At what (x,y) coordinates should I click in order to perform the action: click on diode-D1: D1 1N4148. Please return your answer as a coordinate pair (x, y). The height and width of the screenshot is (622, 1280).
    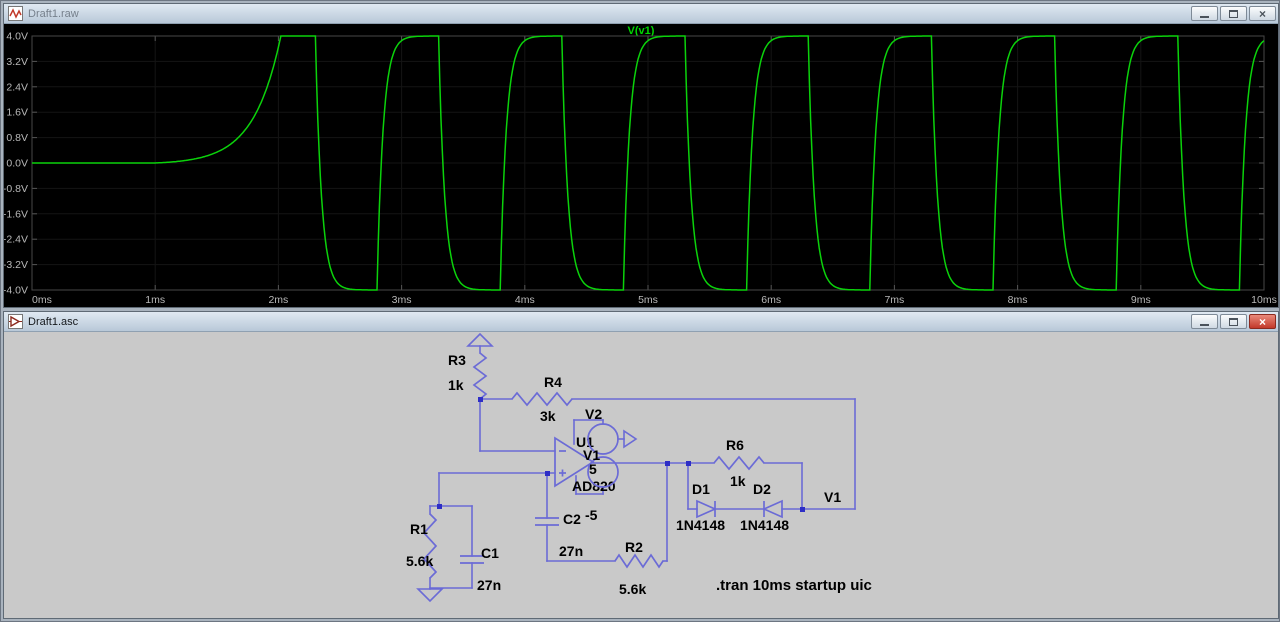
    Looking at the image, I should click on (700, 507).